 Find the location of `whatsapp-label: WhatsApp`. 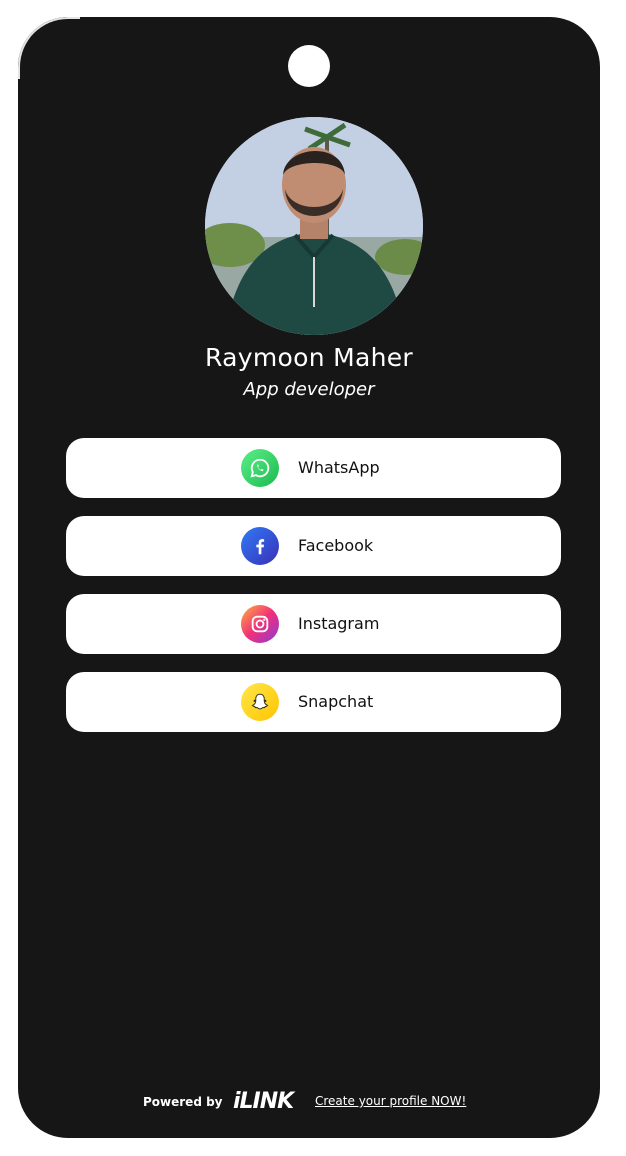

whatsapp-label: WhatsApp is located at coordinates (339, 467).